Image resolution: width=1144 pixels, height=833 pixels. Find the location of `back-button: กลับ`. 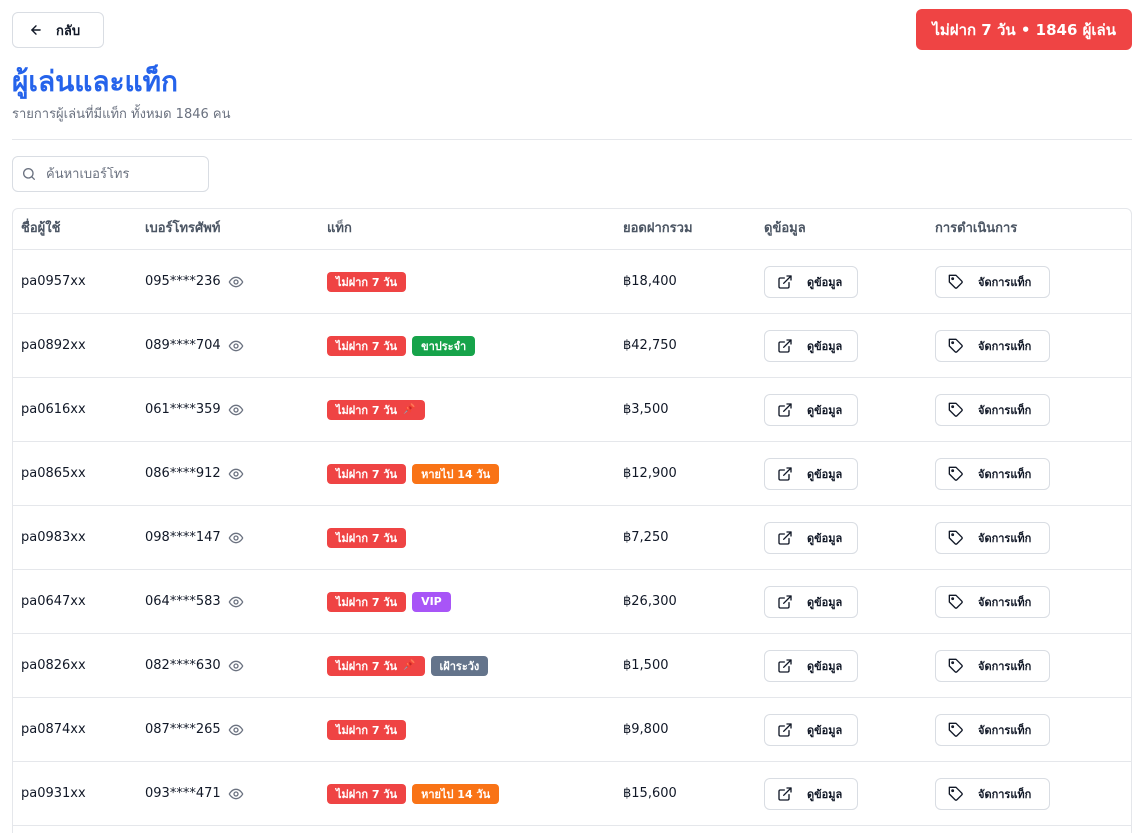

back-button: กลับ is located at coordinates (58, 30).